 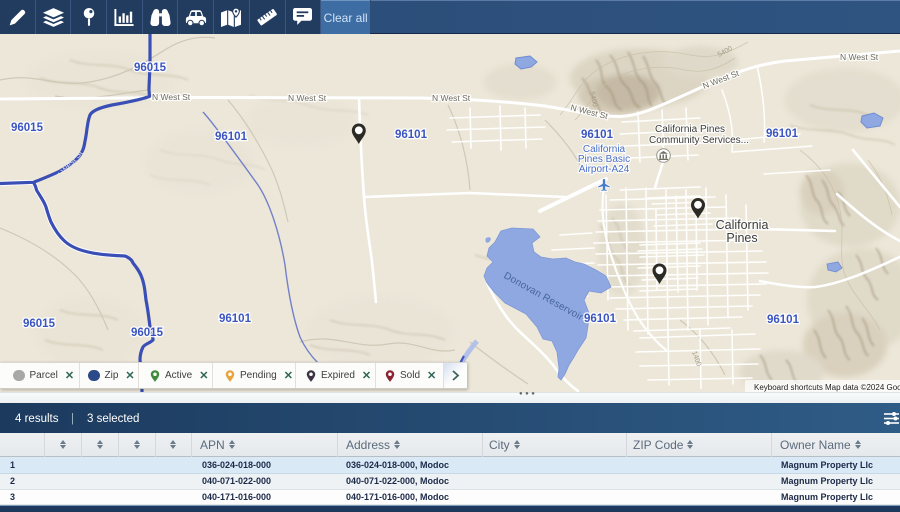 What do you see at coordinates (741, 238) in the screenshot?
I see `svg-text: Pines` at bounding box center [741, 238].